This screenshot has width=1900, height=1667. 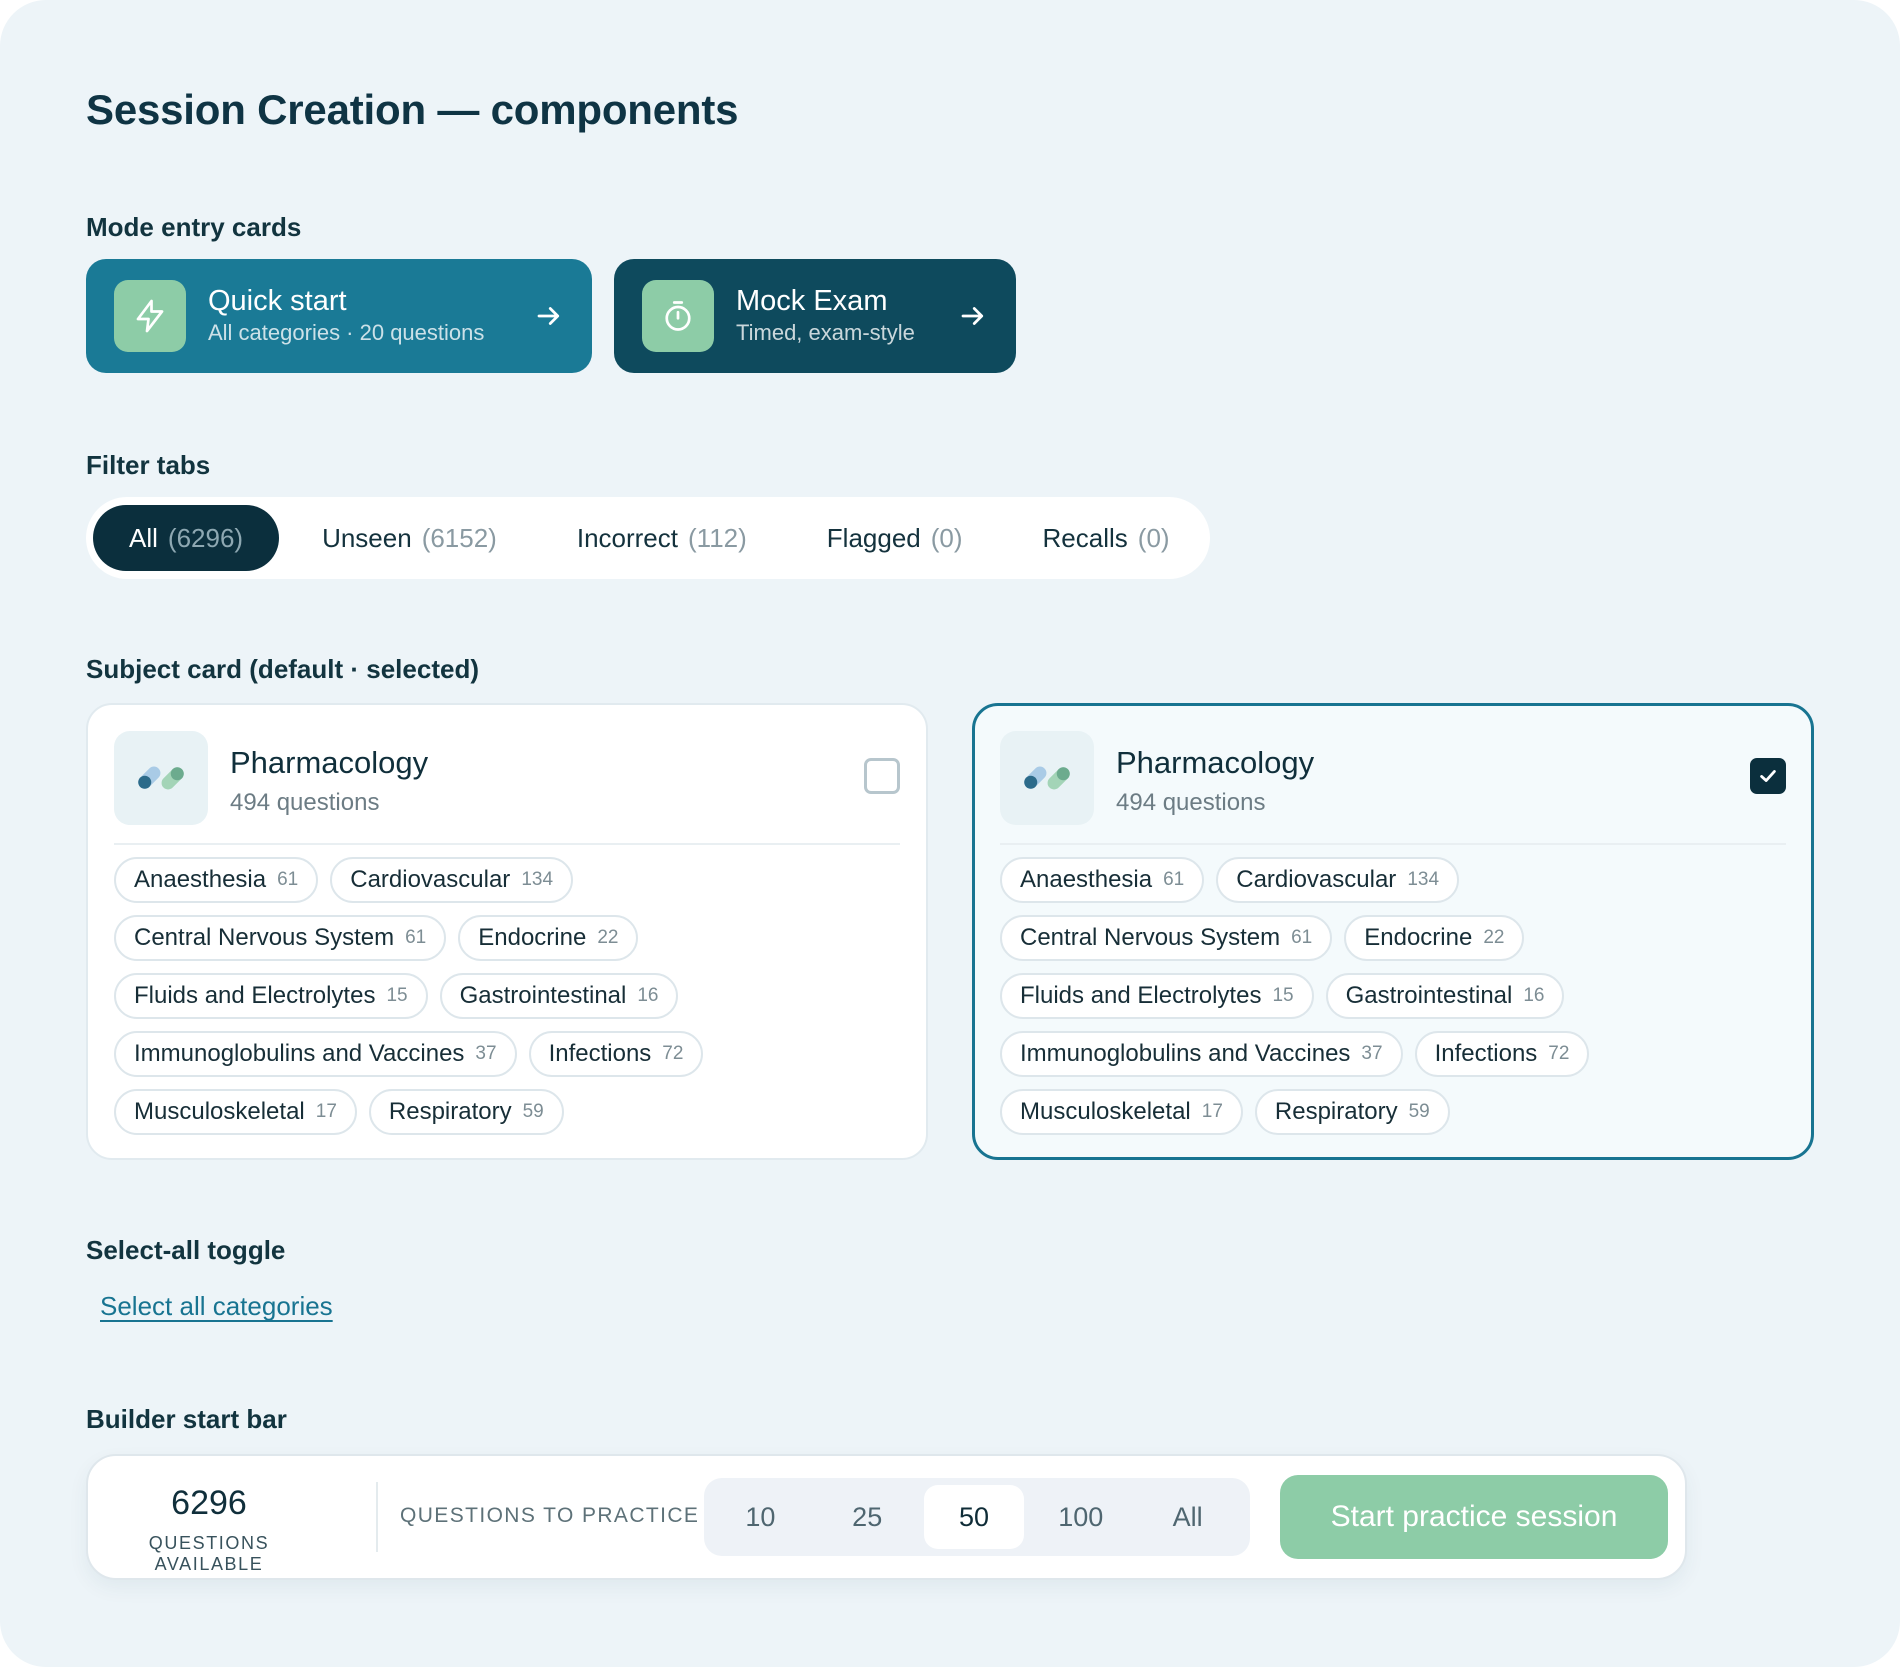 I want to click on tab-unseen: Unseen (6152), so click(x=409, y=538).